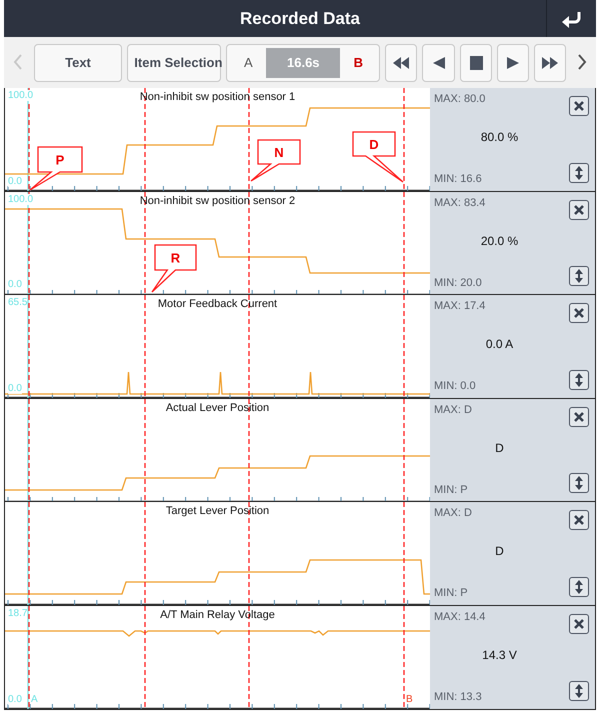 The image size is (599, 713). Describe the element at coordinates (438, 63) in the screenshot. I see `step-back-button` at that location.